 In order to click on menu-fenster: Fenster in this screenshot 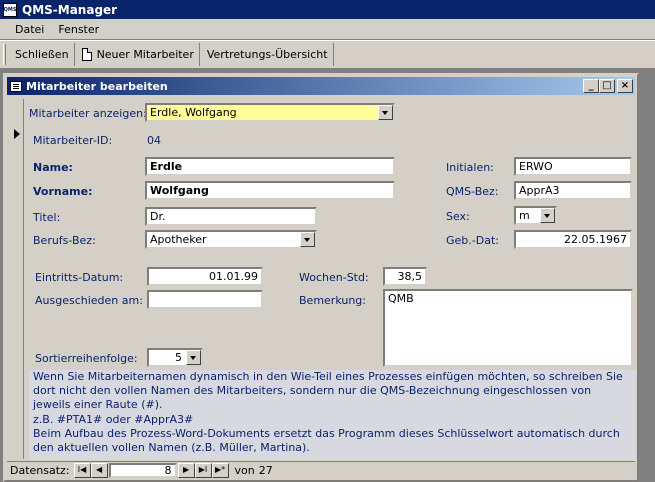, I will do `click(78, 29)`.